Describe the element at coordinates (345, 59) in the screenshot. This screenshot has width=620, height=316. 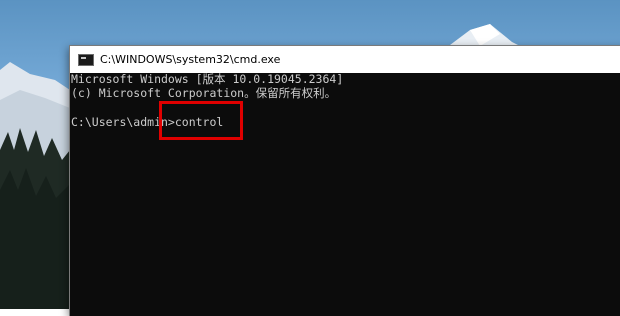
I see `title-bar: C:\WINDOWS\system32\cmd.exe` at that location.